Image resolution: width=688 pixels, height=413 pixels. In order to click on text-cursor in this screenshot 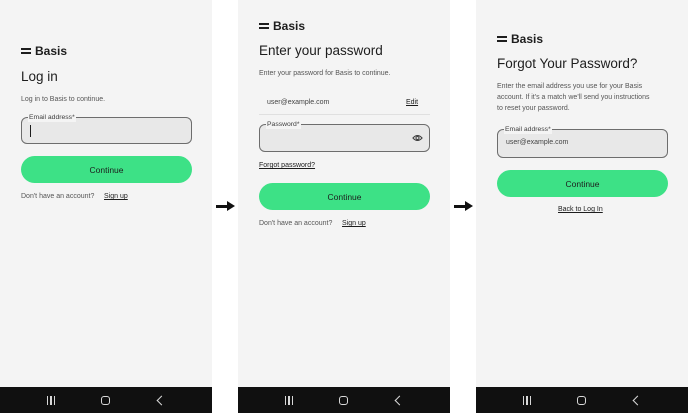, I will do `click(31, 131)`.